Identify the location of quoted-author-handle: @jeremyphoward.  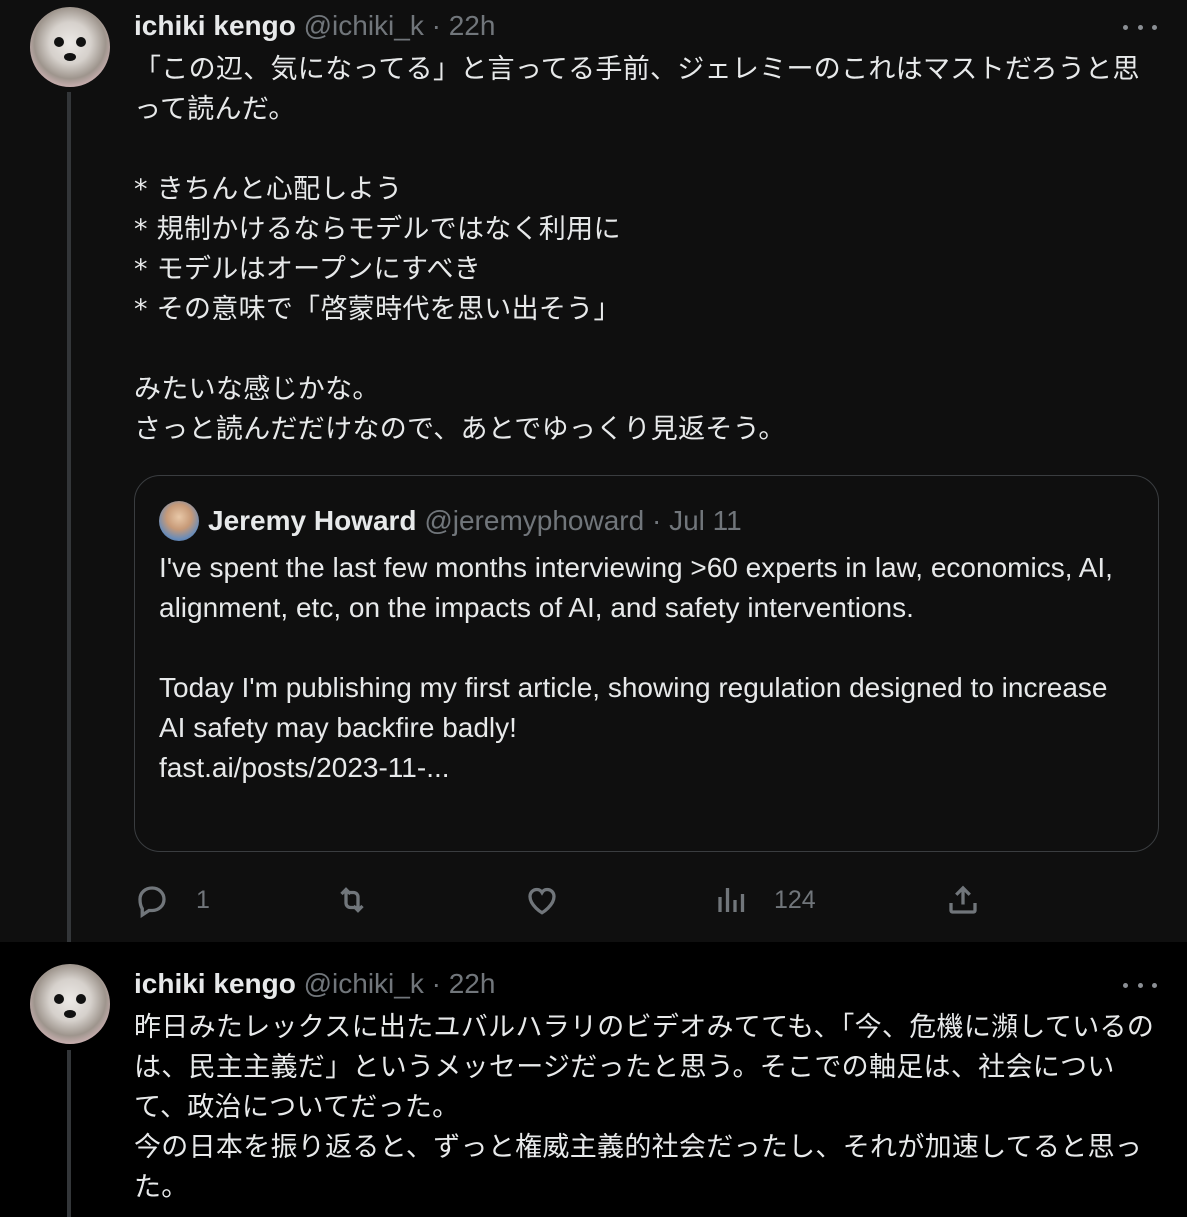
(534, 520).